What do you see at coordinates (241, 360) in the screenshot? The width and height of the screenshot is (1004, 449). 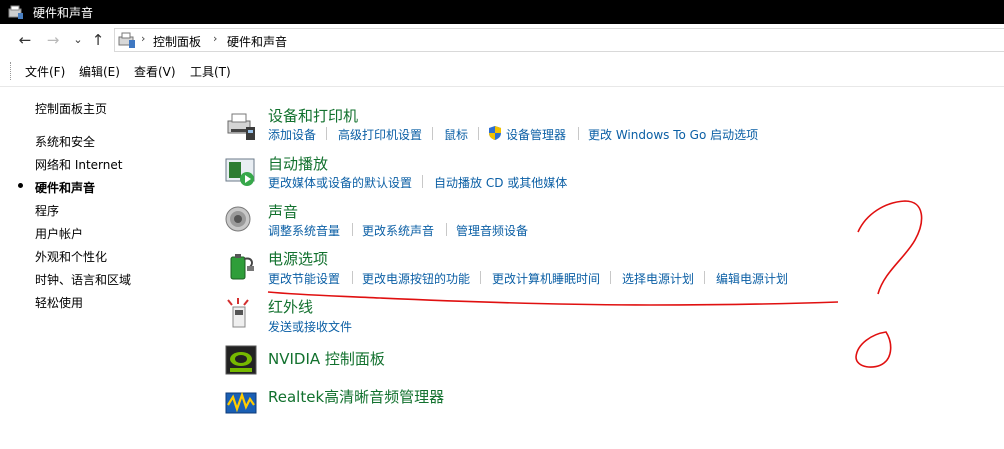 I see `nvidia-icon` at bounding box center [241, 360].